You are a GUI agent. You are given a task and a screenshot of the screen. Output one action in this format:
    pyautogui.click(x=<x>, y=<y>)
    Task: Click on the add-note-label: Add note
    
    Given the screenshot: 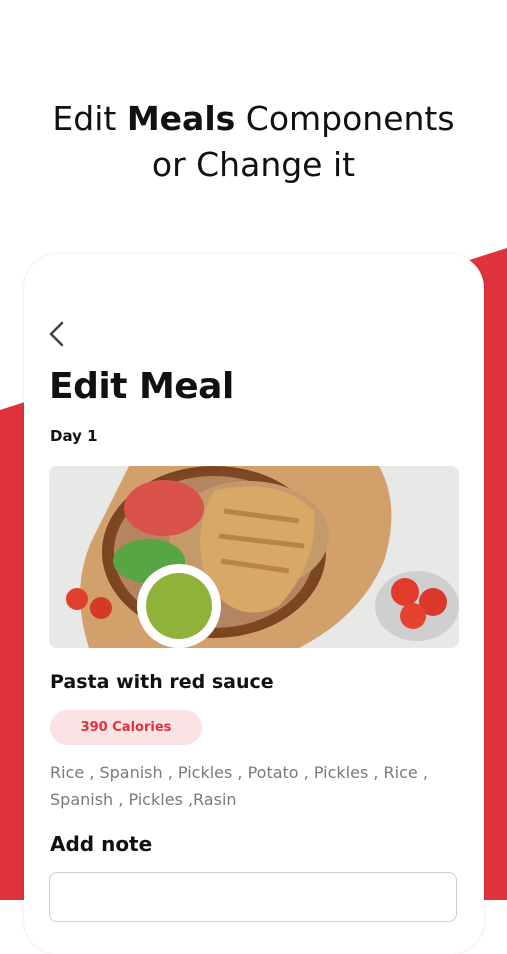 What is the action you would take?
    pyautogui.click(x=101, y=844)
    